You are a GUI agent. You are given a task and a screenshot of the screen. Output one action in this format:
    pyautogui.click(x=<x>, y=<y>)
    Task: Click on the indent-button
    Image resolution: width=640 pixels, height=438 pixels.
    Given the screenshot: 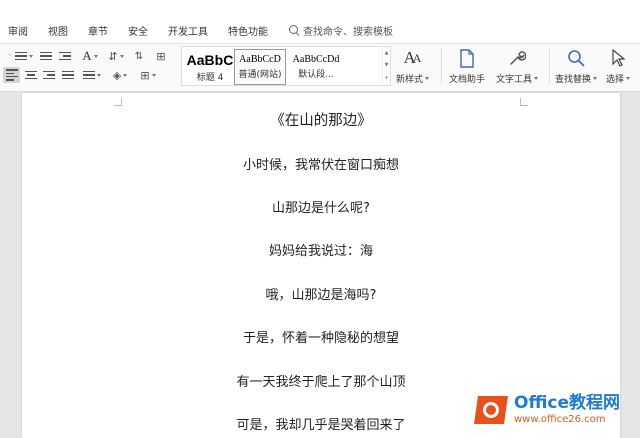 What is the action you would take?
    pyautogui.click(x=65, y=56)
    